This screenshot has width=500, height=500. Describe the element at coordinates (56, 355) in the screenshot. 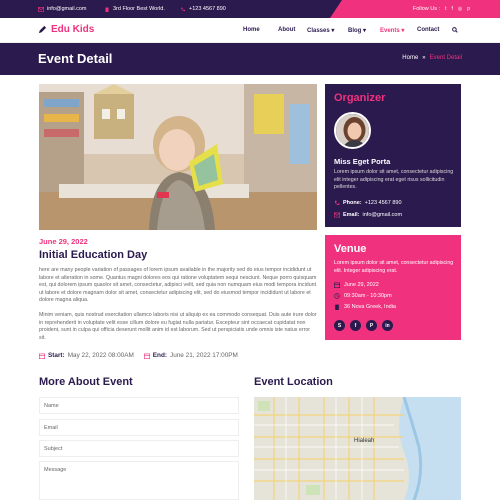

I see `start-label: Start:` at that location.